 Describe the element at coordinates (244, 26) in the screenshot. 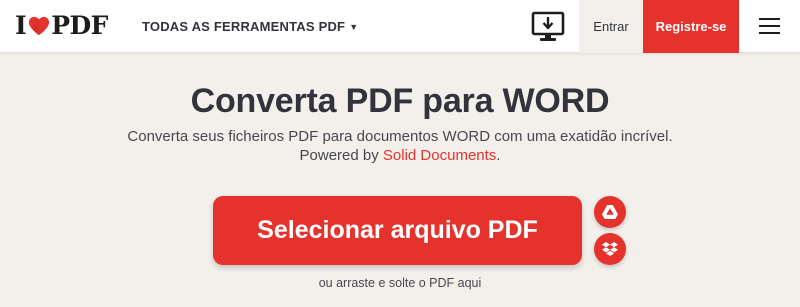

I see `all-tools-label: TODAS AS FERRAMENTAS PDF` at that location.